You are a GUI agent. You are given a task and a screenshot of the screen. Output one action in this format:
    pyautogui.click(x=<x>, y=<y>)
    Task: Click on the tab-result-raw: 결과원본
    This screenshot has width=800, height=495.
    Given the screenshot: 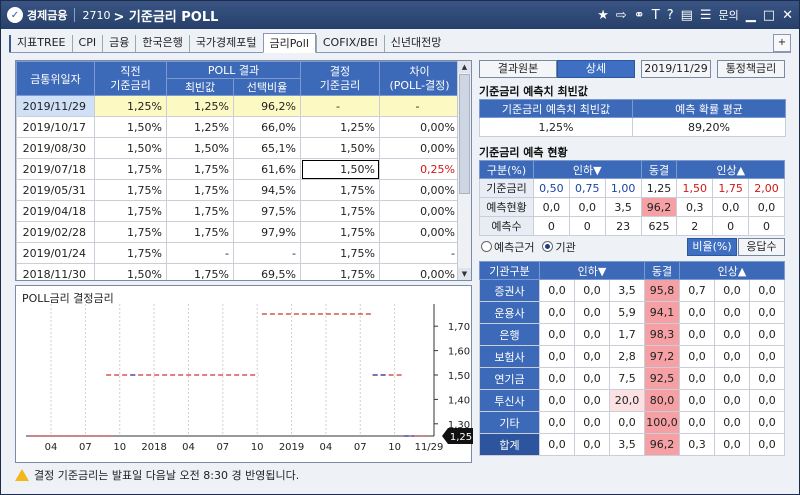 What is the action you would take?
    pyautogui.click(x=518, y=69)
    